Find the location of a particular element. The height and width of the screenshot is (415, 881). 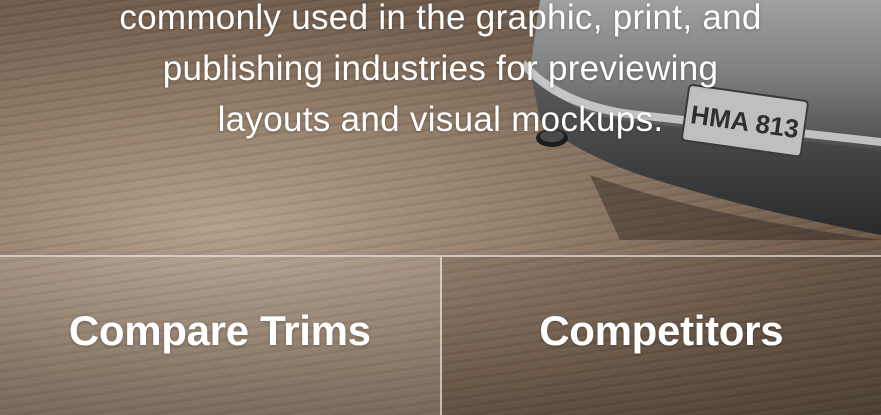

compare-trims-label: Compare Trims is located at coordinates (219, 330).